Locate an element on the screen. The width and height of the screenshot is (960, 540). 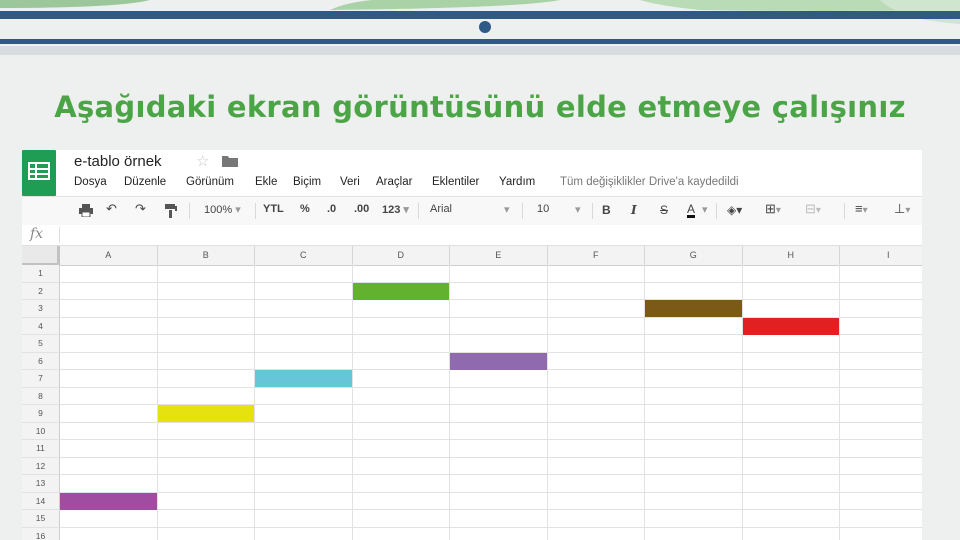
filled-cell-d2 is located at coordinates (400, 291).